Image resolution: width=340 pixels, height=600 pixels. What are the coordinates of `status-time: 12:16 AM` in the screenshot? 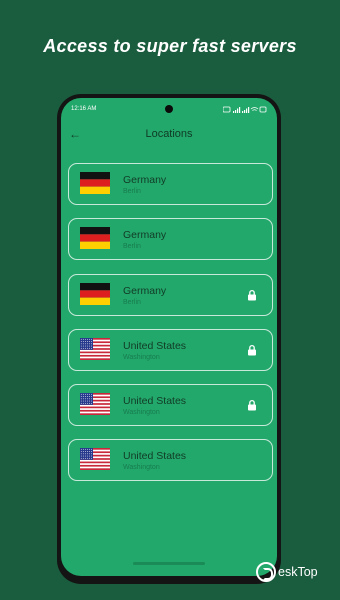 It's located at (84, 109).